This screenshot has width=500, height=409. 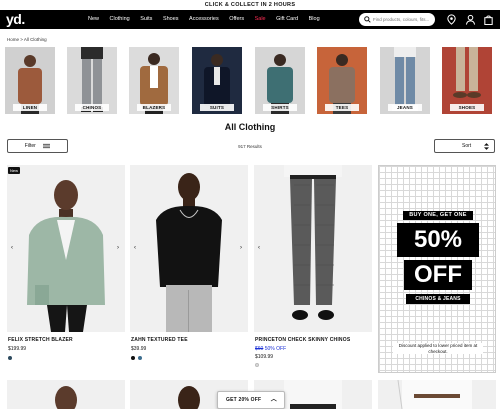 I want to click on search-icon, so click(x=367, y=19).